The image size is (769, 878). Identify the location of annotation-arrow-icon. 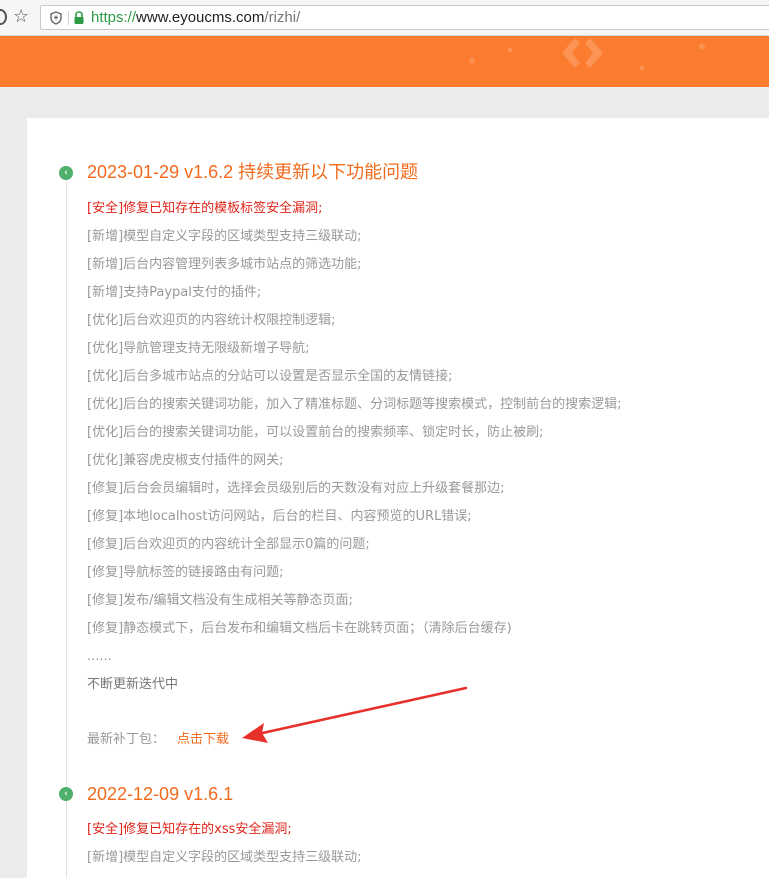
(355, 714).